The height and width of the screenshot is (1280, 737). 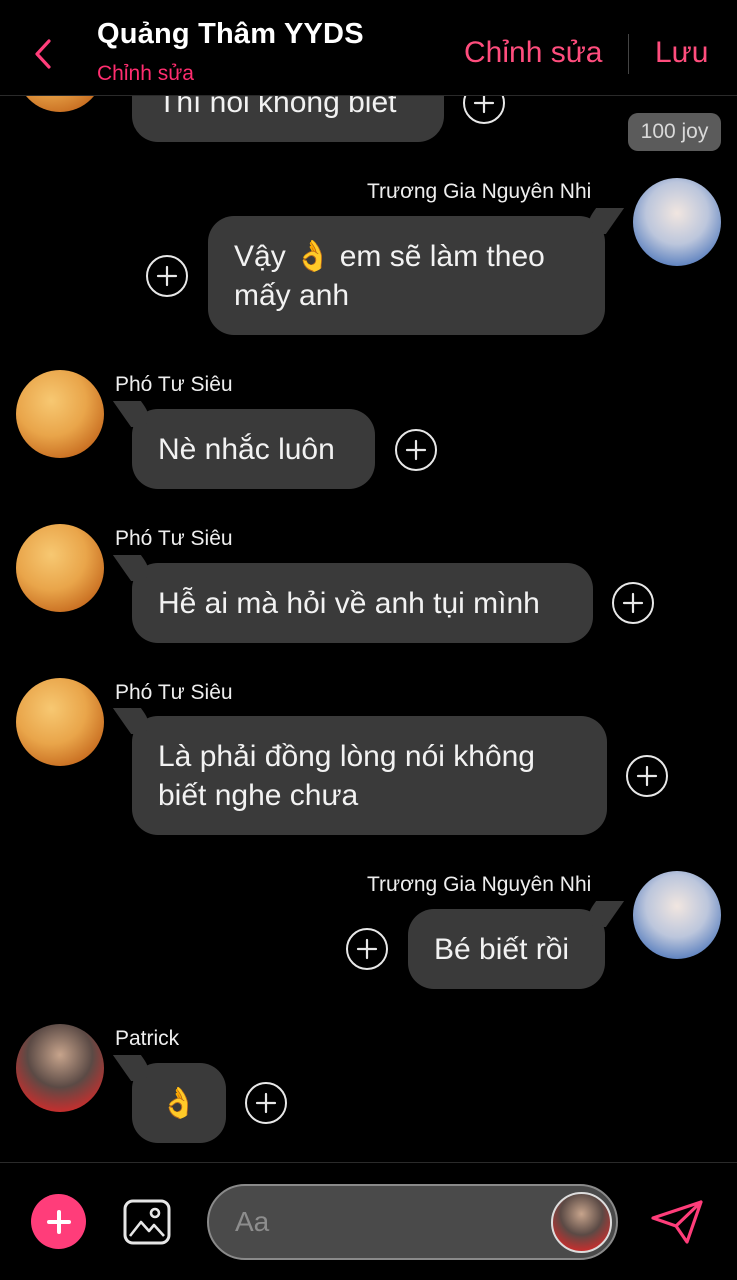 What do you see at coordinates (389, 275) in the screenshot?
I see `message-text: Vậy 👌 em sẽ làm theo mấy anh` at bounding box center [389, 275].